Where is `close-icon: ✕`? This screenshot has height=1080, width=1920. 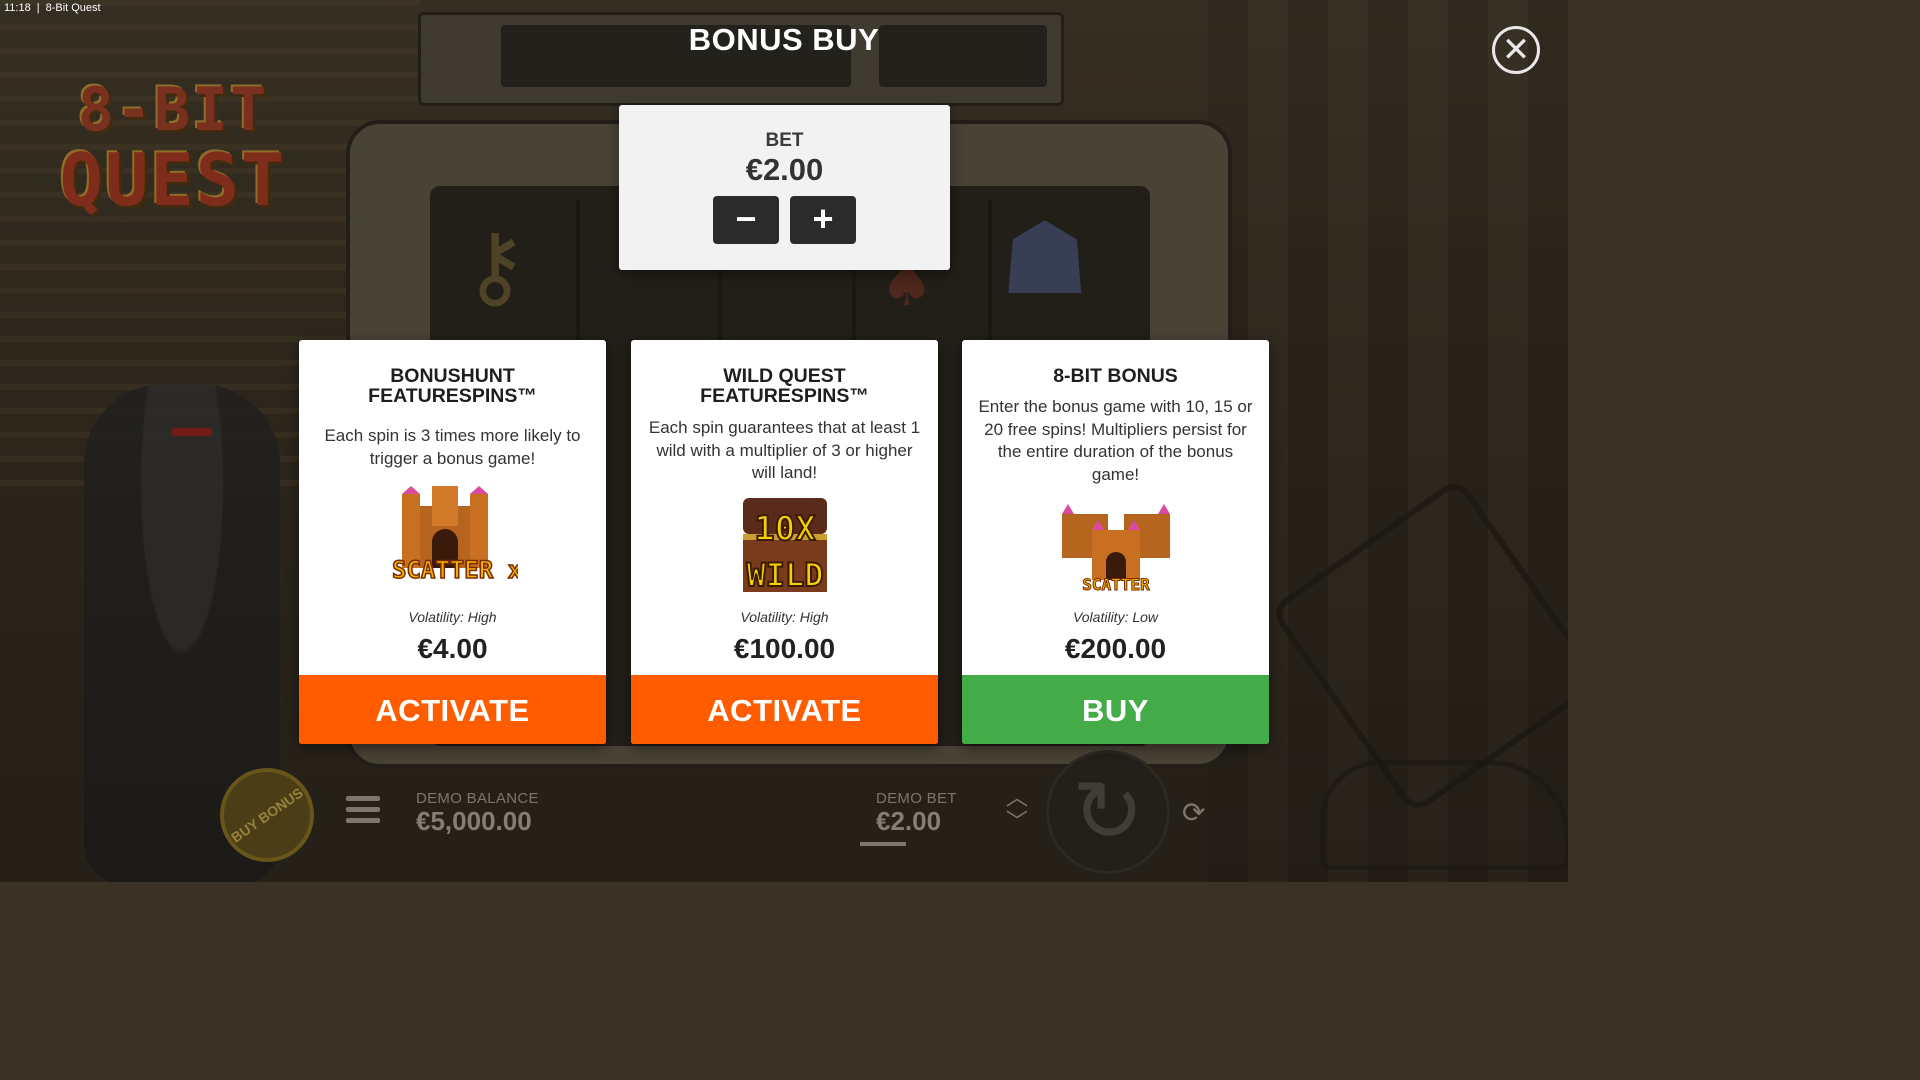
close-icon: ✕ is located at coordinates (1516, 50).